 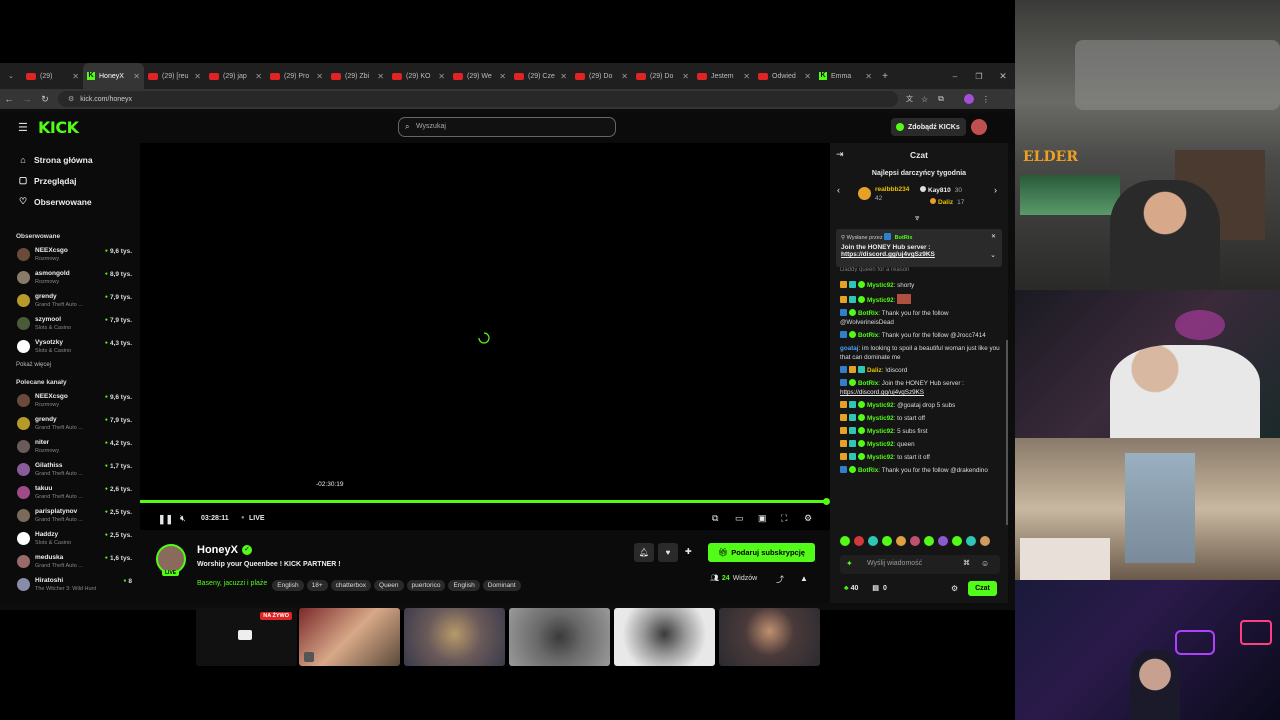 I want to click on sidebar-channel: takuu Grand Theft Auto ... 2,6 tys., so click(x=70, y=493).